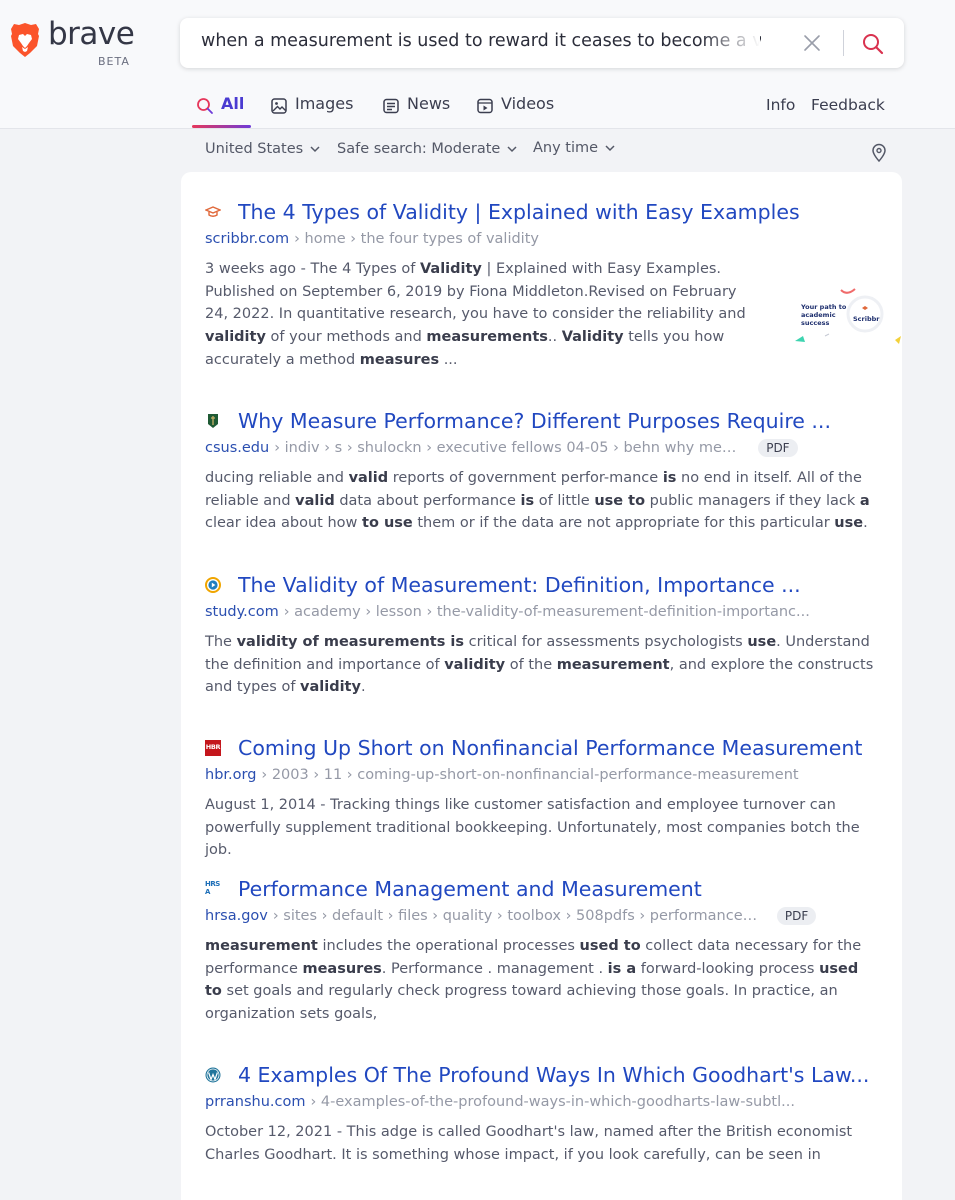  Describe the element at coordinates (730, 43) in the screenshot. I see `search-text-fade` at that location.